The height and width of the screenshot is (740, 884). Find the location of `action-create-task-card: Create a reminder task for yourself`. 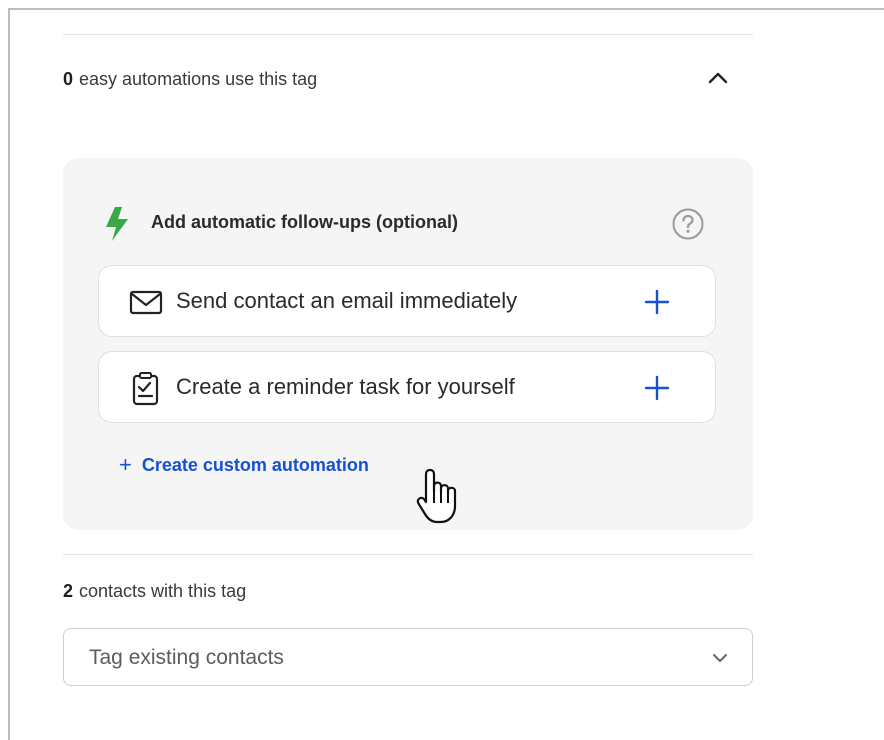

action-create-task-card: Create a reminder task for yourself is located at coordinates (407, 387).